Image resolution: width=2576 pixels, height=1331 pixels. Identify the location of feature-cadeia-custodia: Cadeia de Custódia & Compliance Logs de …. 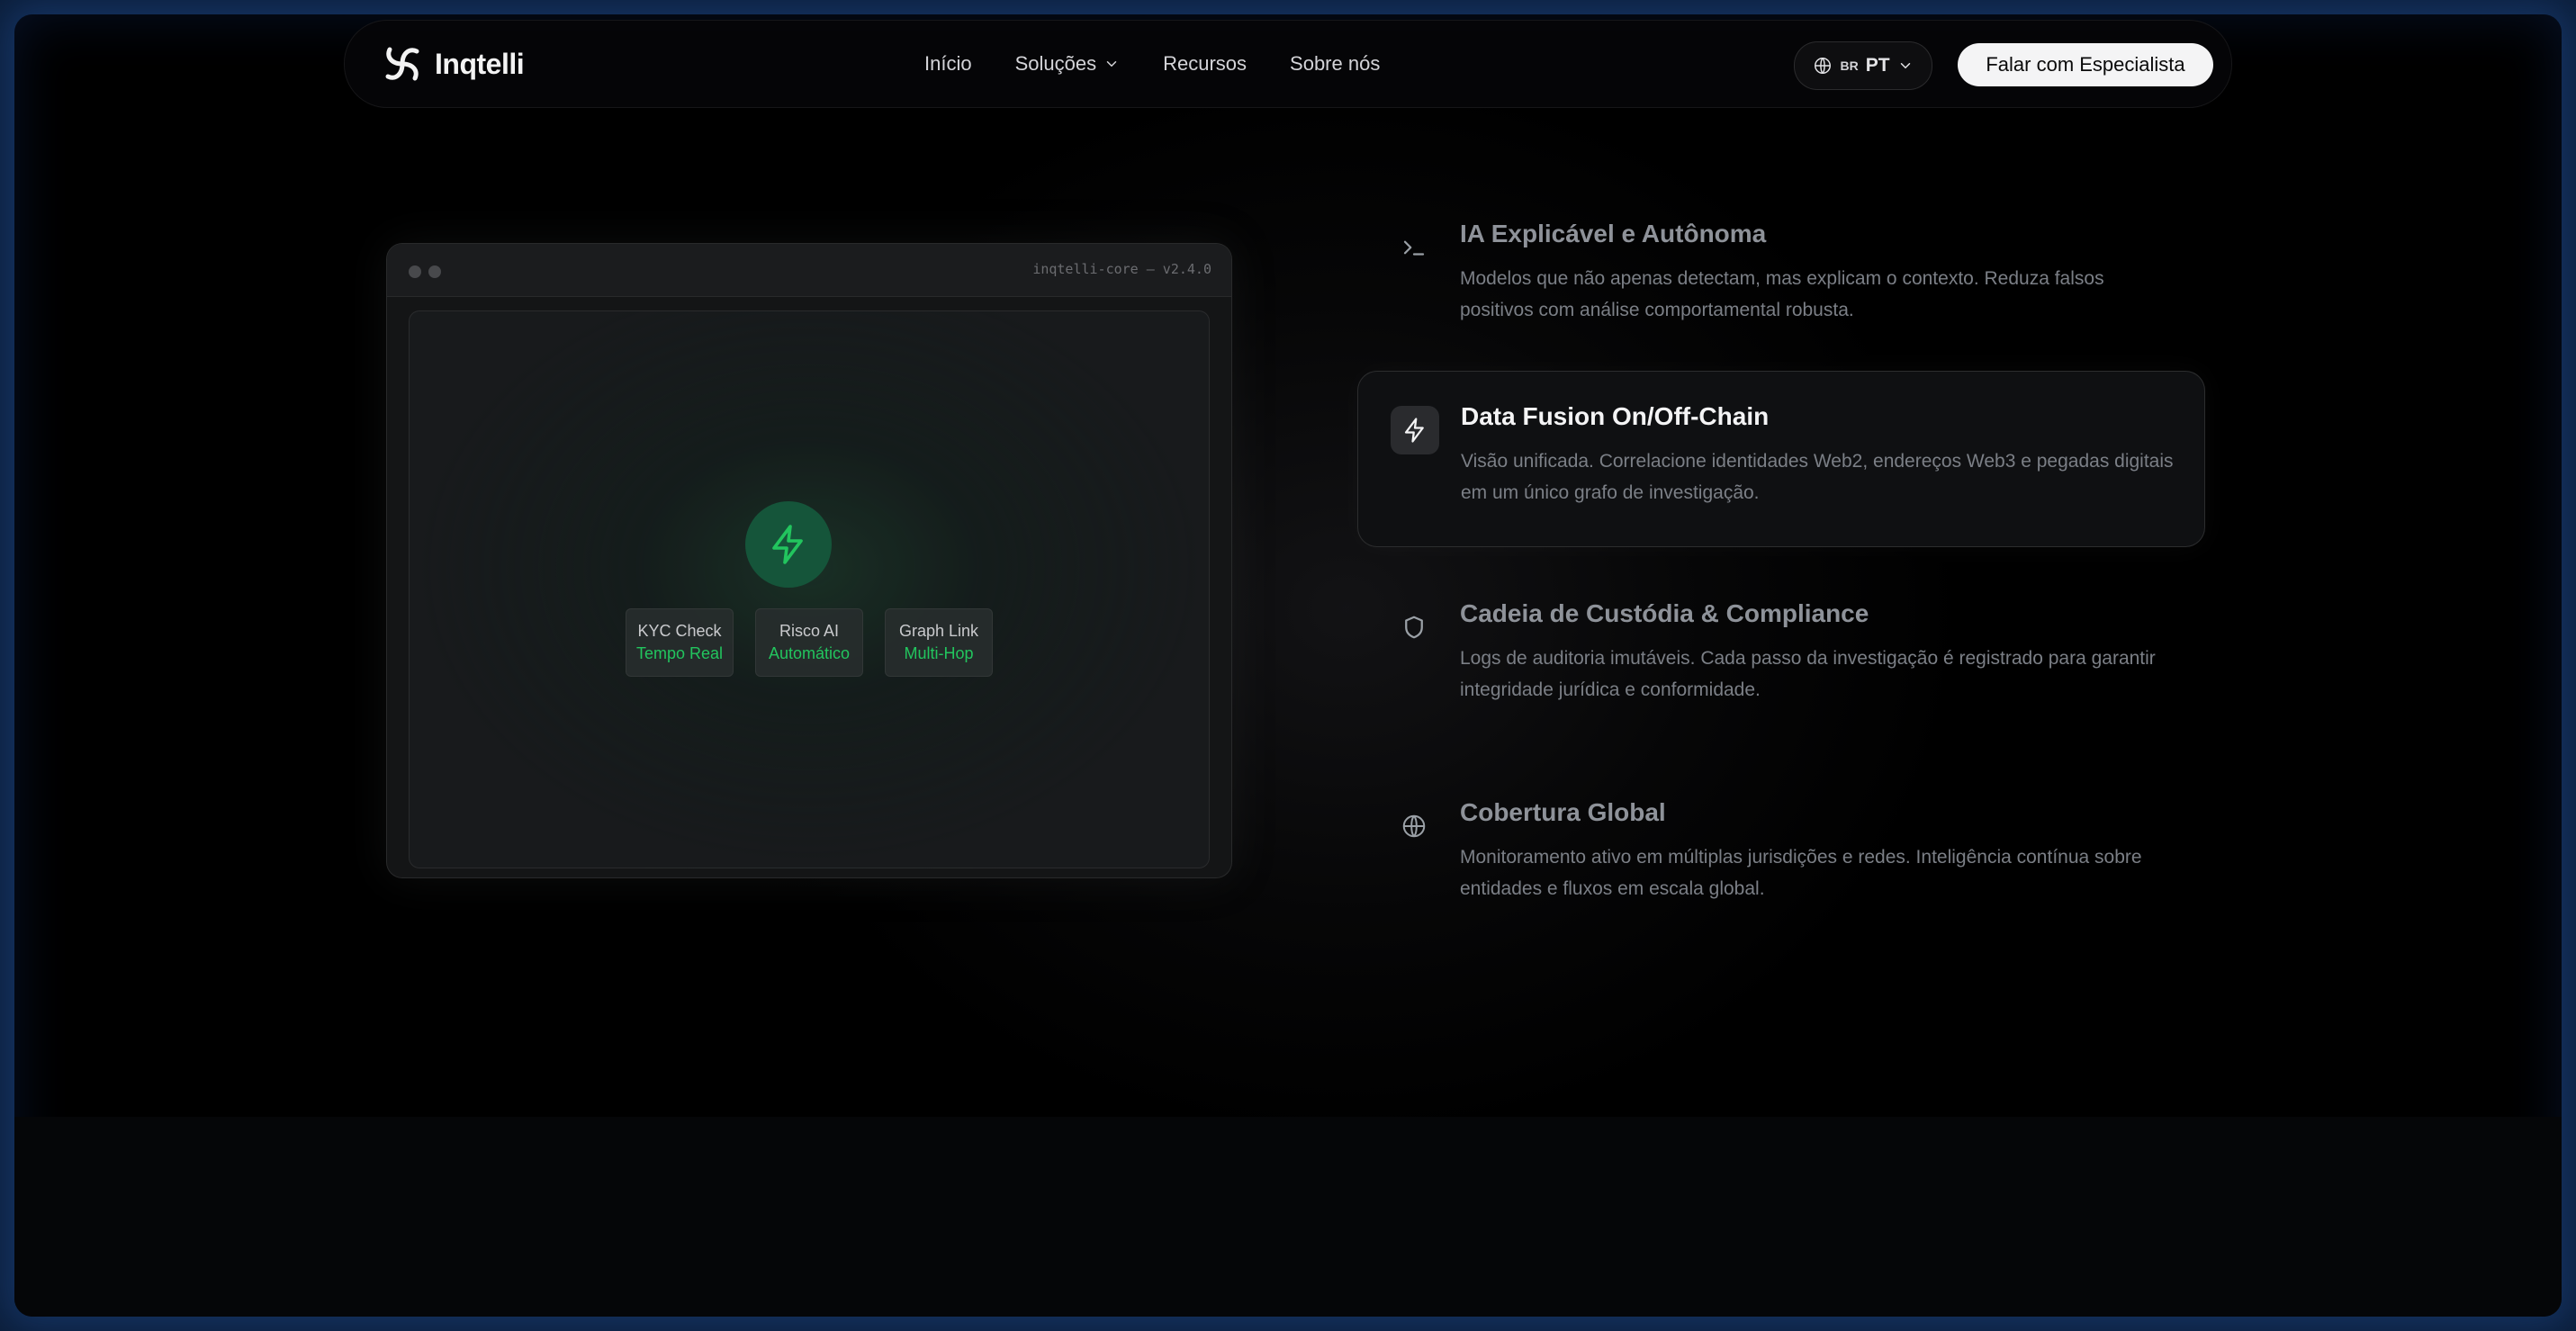
(1780, 656).